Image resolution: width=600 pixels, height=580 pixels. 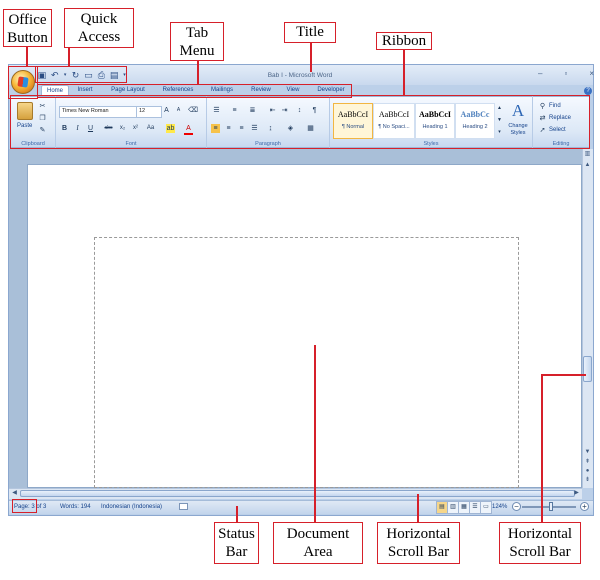 I want to click on callout-office-button-text: Office Button, so click(x=27, y=29).